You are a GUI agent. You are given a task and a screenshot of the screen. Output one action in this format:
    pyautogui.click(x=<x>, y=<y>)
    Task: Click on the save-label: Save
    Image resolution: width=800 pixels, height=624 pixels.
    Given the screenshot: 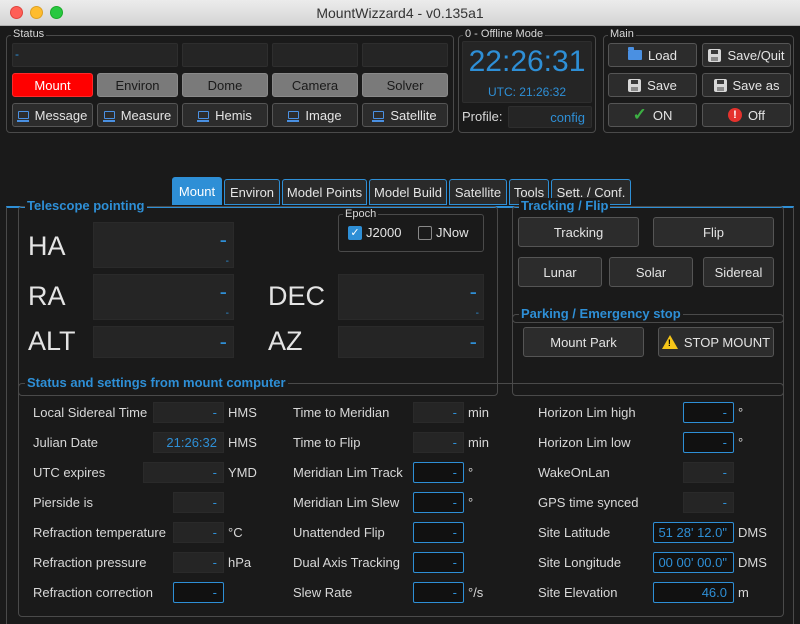 What is the action you would take?
    pyautogui.click(x=662, y=85)
    